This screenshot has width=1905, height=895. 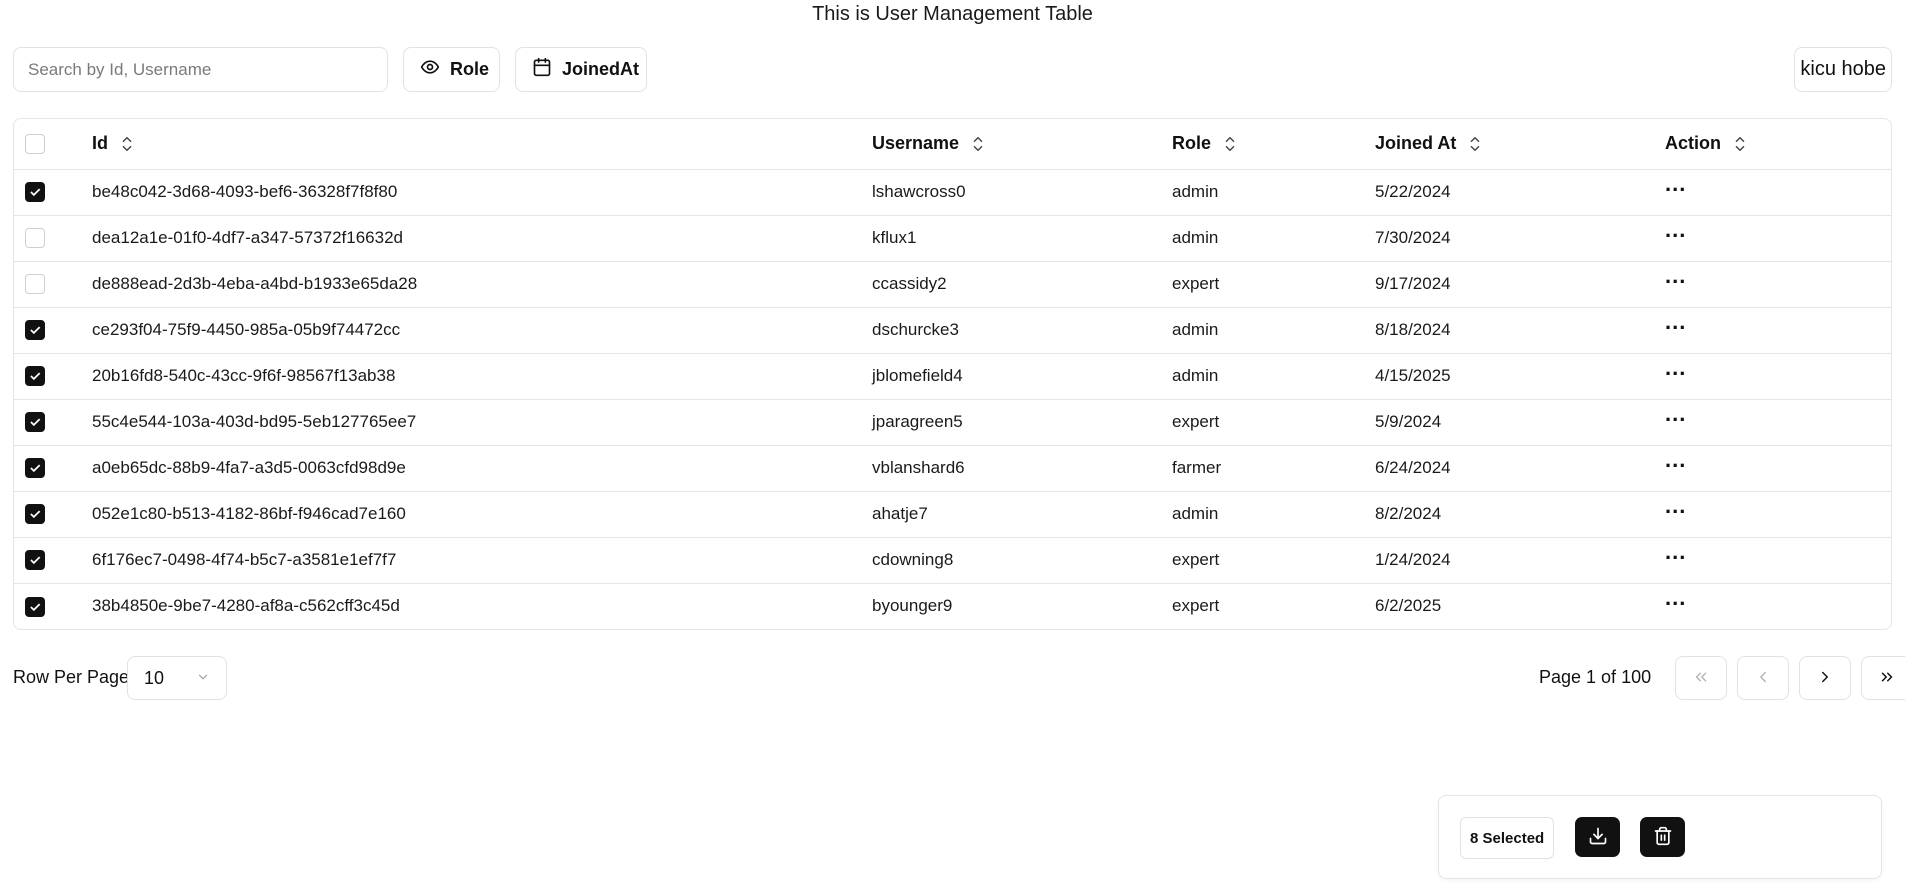 I want to click on chevron-down-icon, so click(x=203, y=678).